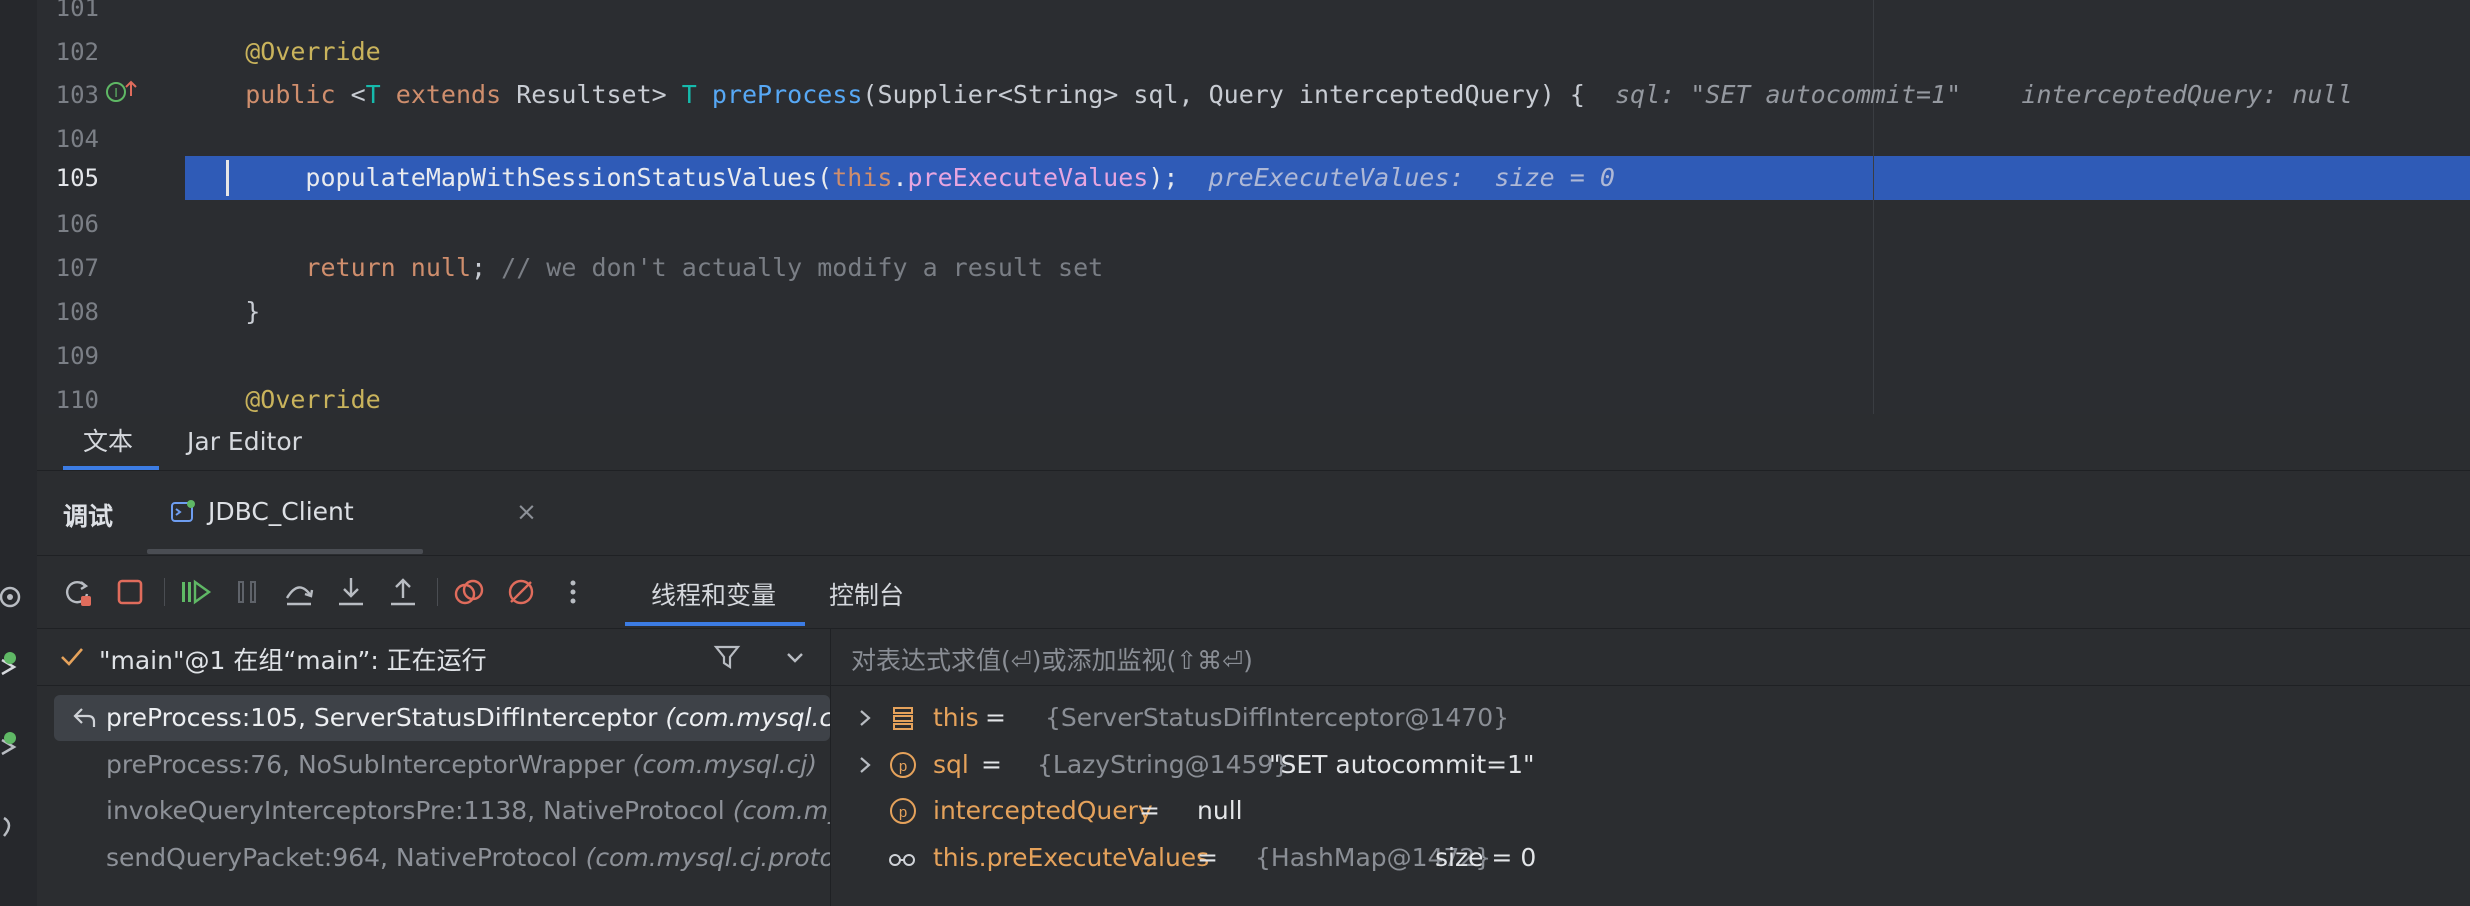  Describe the element at coordinates (591, 94) in the screenshot. I see `type-name: Resultset>` at that location.